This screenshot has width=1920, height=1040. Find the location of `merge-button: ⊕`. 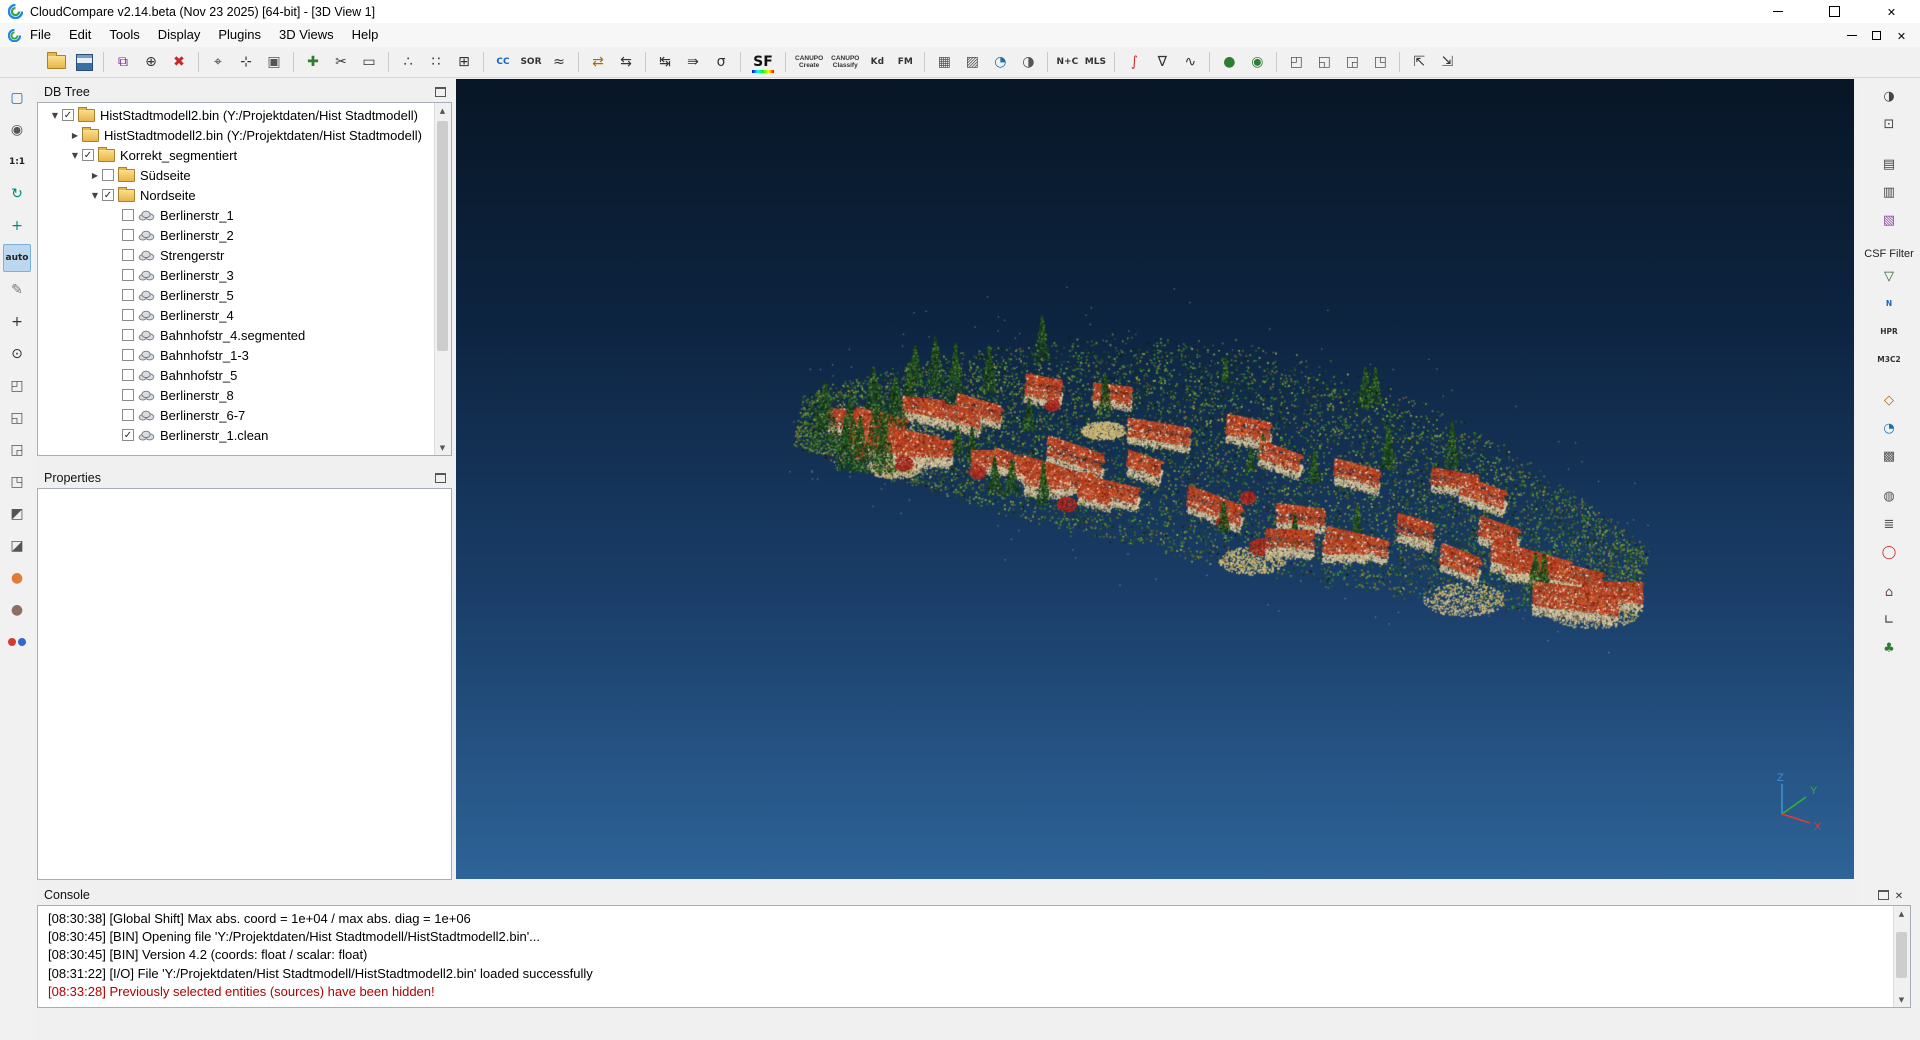

merge-button: ⊕ is located at coordinates (151, 62).